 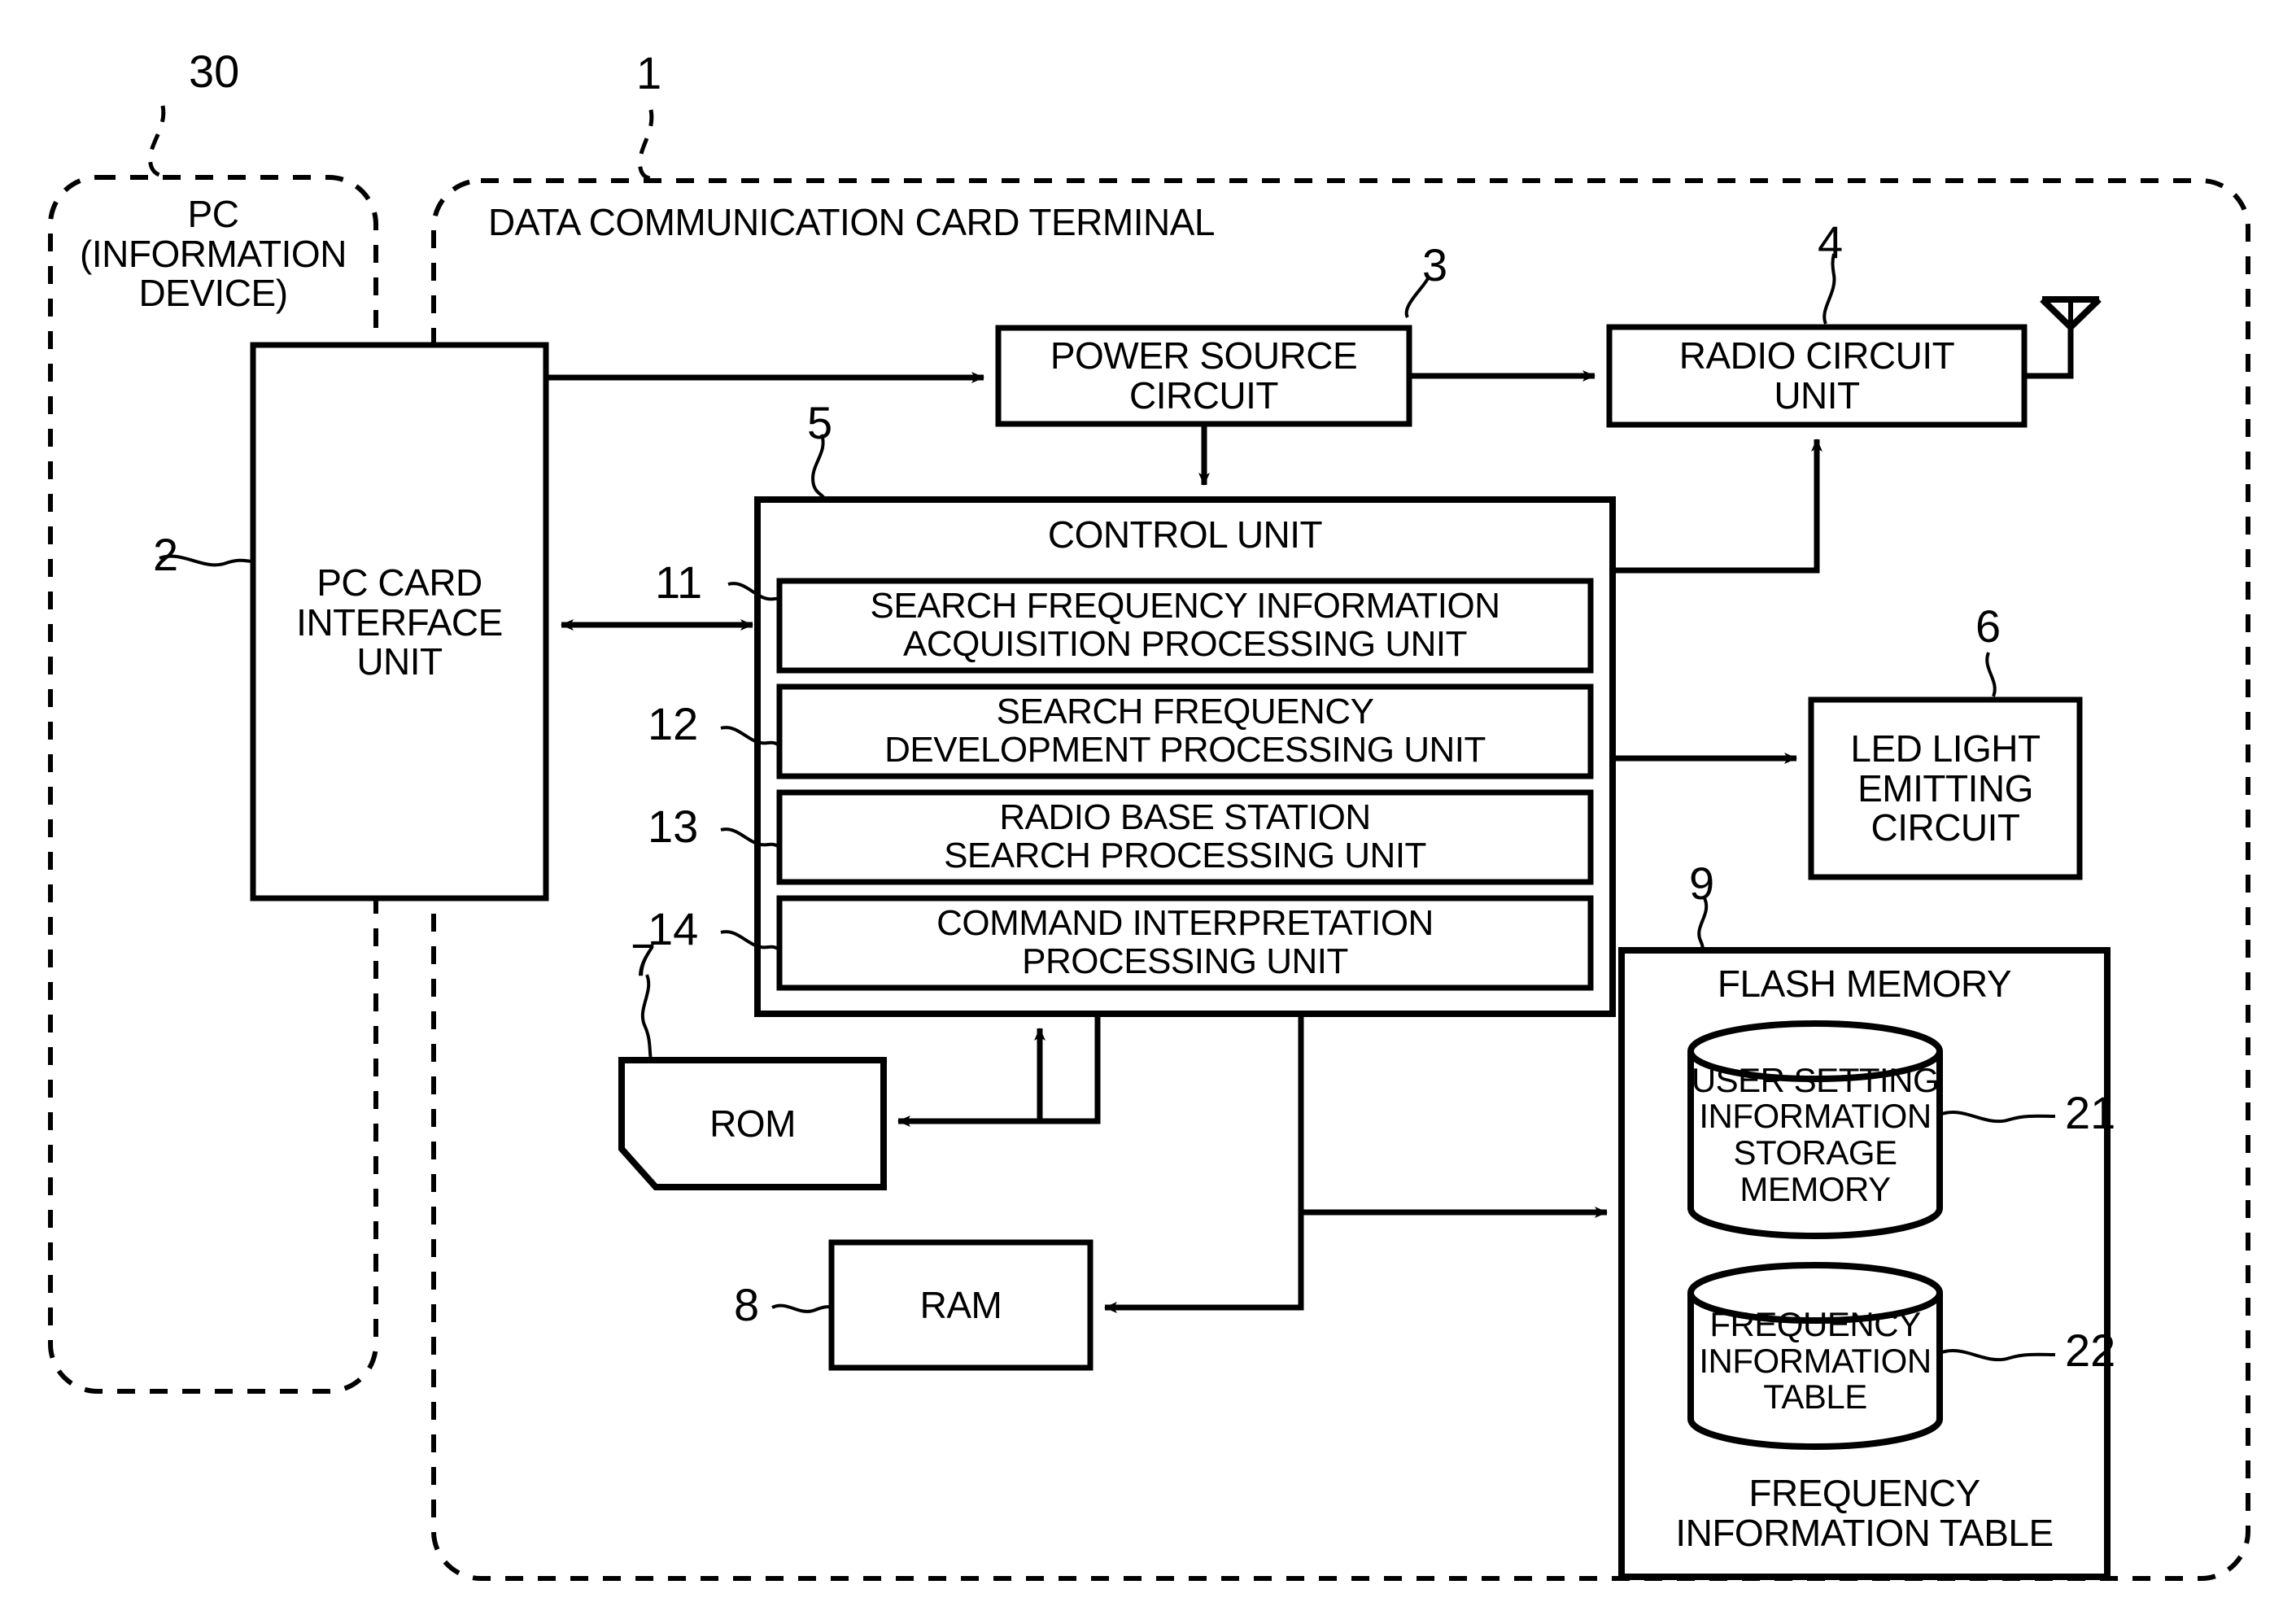 I want to click on ref-number-21: 21, so click(x=2090, y=1112).